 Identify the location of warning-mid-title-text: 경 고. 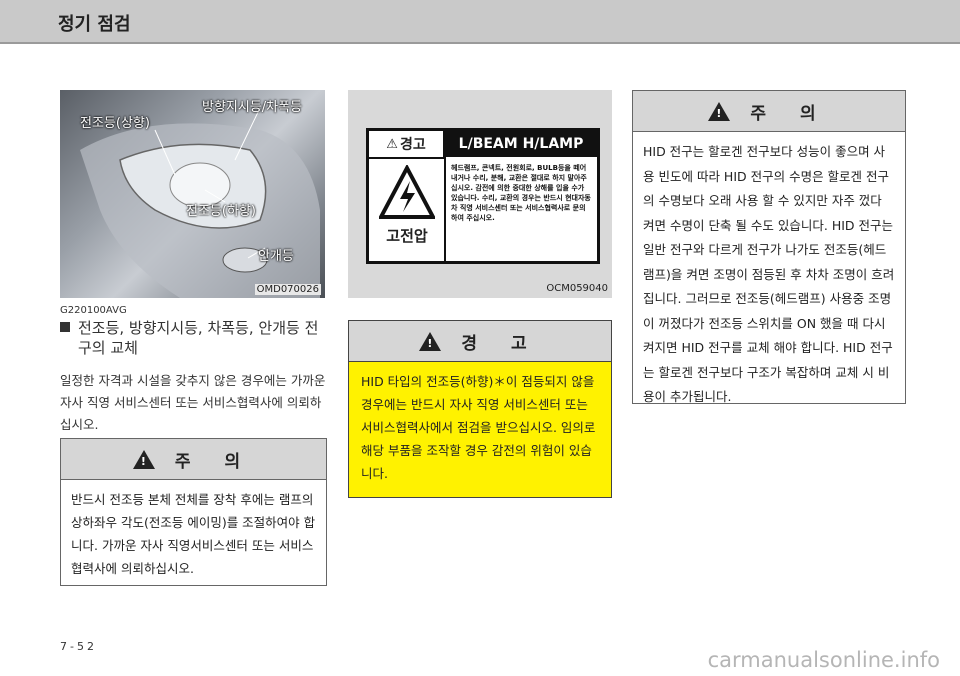
(501, 343).